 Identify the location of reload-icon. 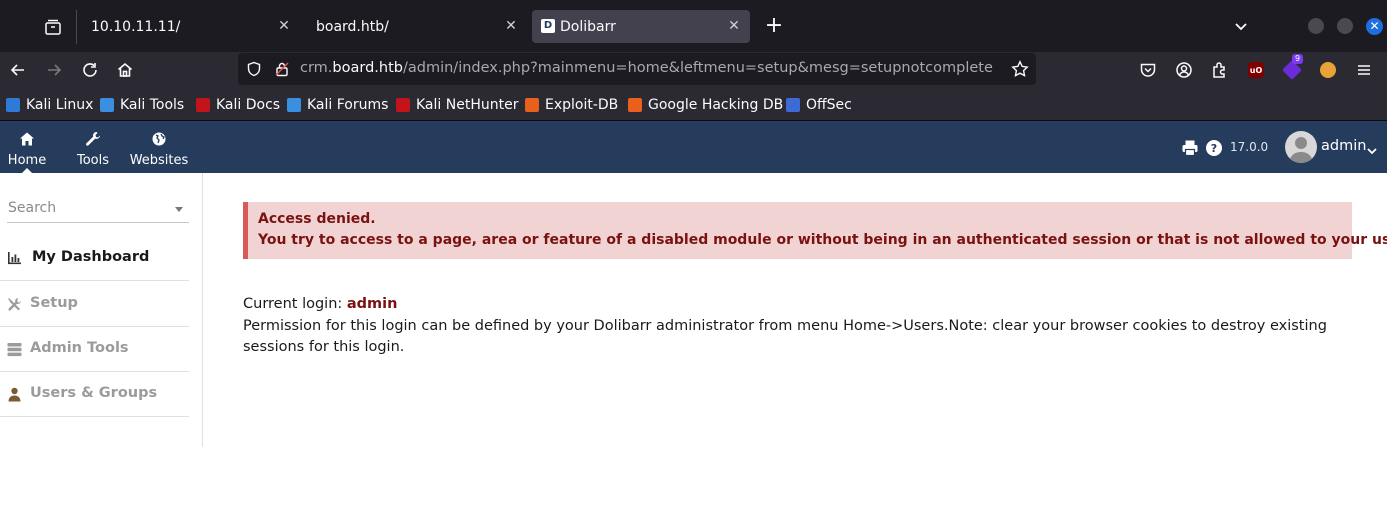
(90, 70).